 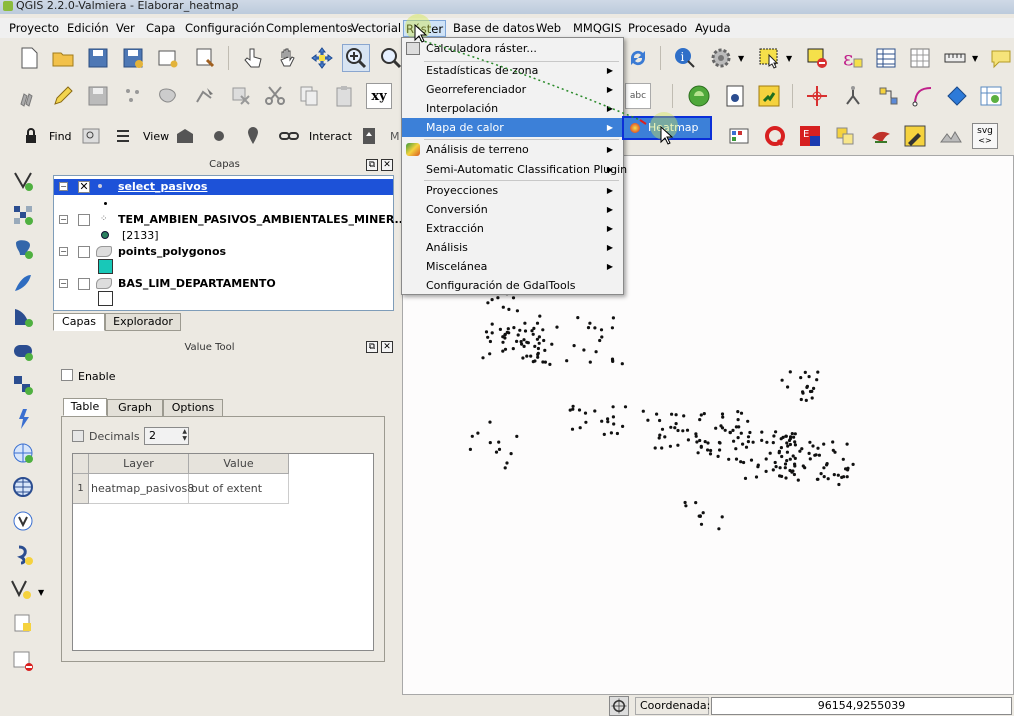 What do you see at coordinates (85, 407) in the screenshot?
I see `tab-table: Table` at bounding box center [85, 407].